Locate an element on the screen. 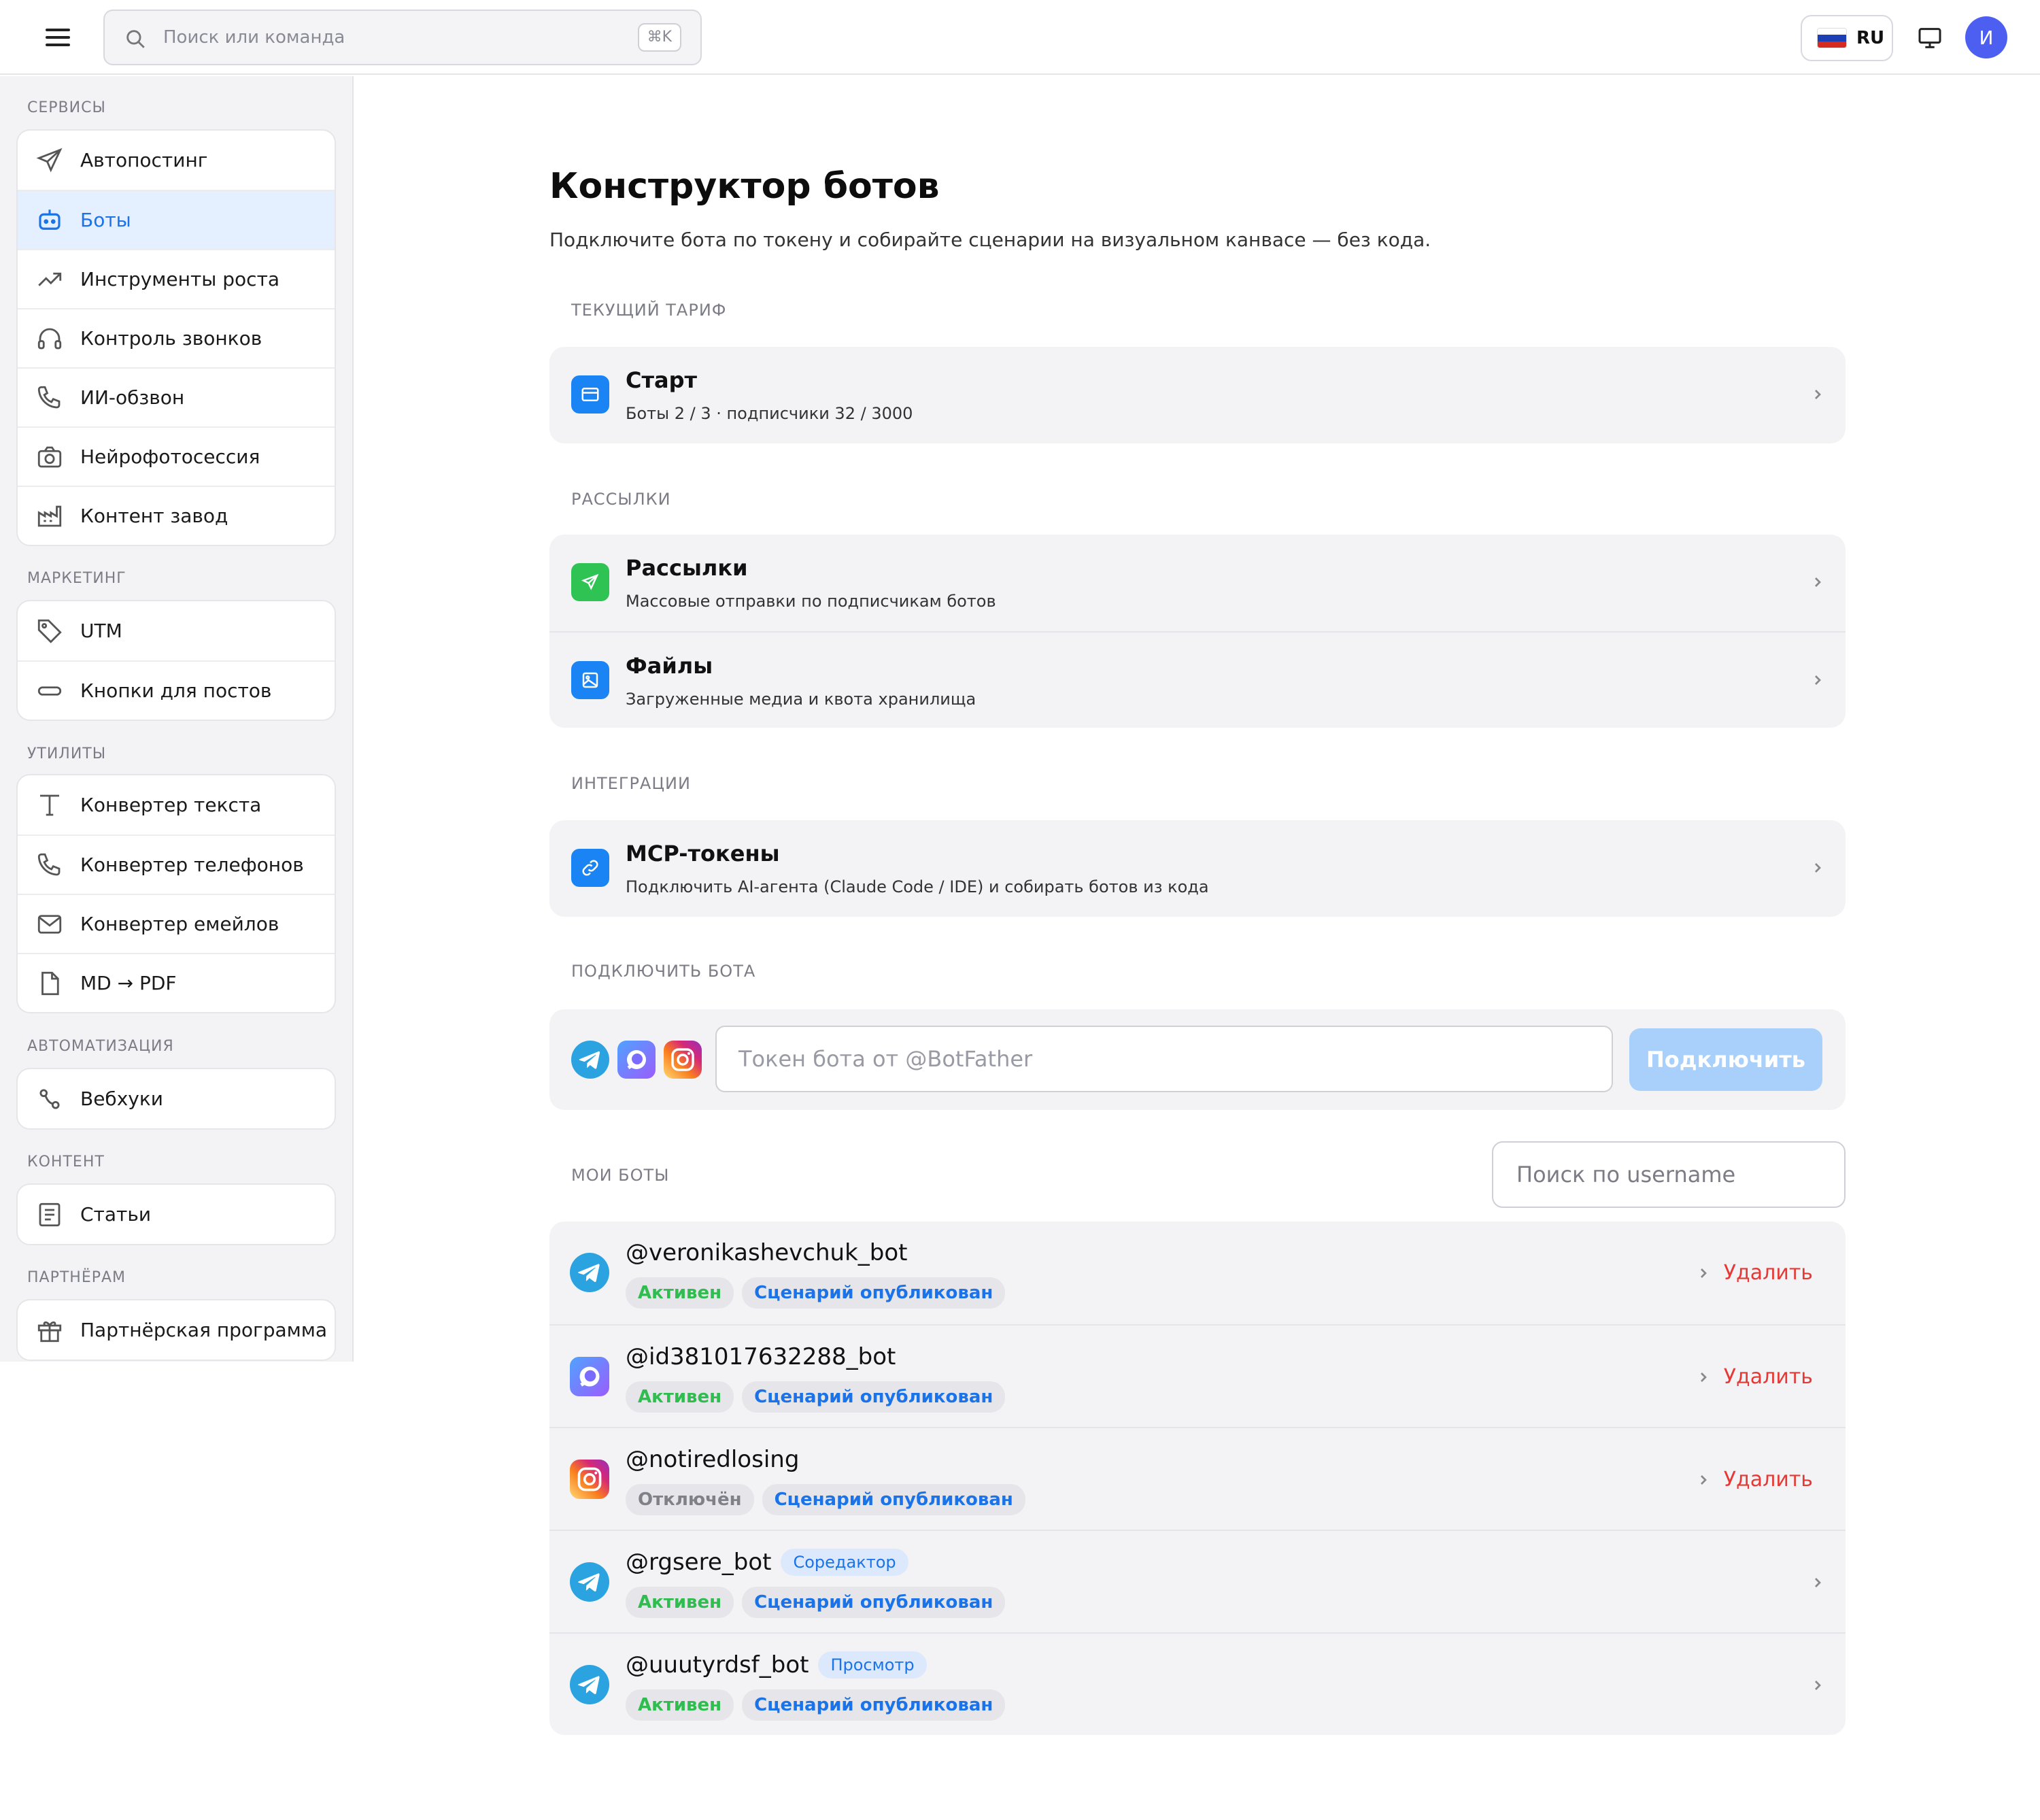 Image resolution: width=2040 pixels, height=1820 pixels. sidebar-item-call-control: Контроль звонков is located at coordinates (177, 337).